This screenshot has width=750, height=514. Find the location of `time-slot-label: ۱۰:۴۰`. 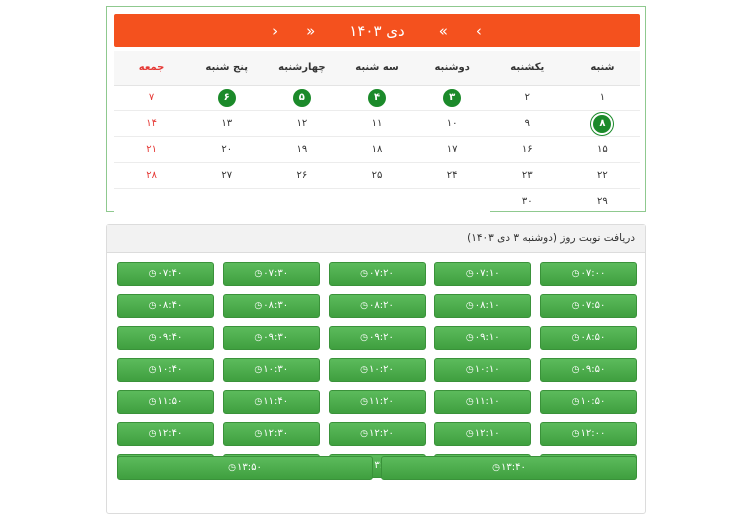

time-slot-label: ۱۰:۴۰ is located at coordinates (170, 369).